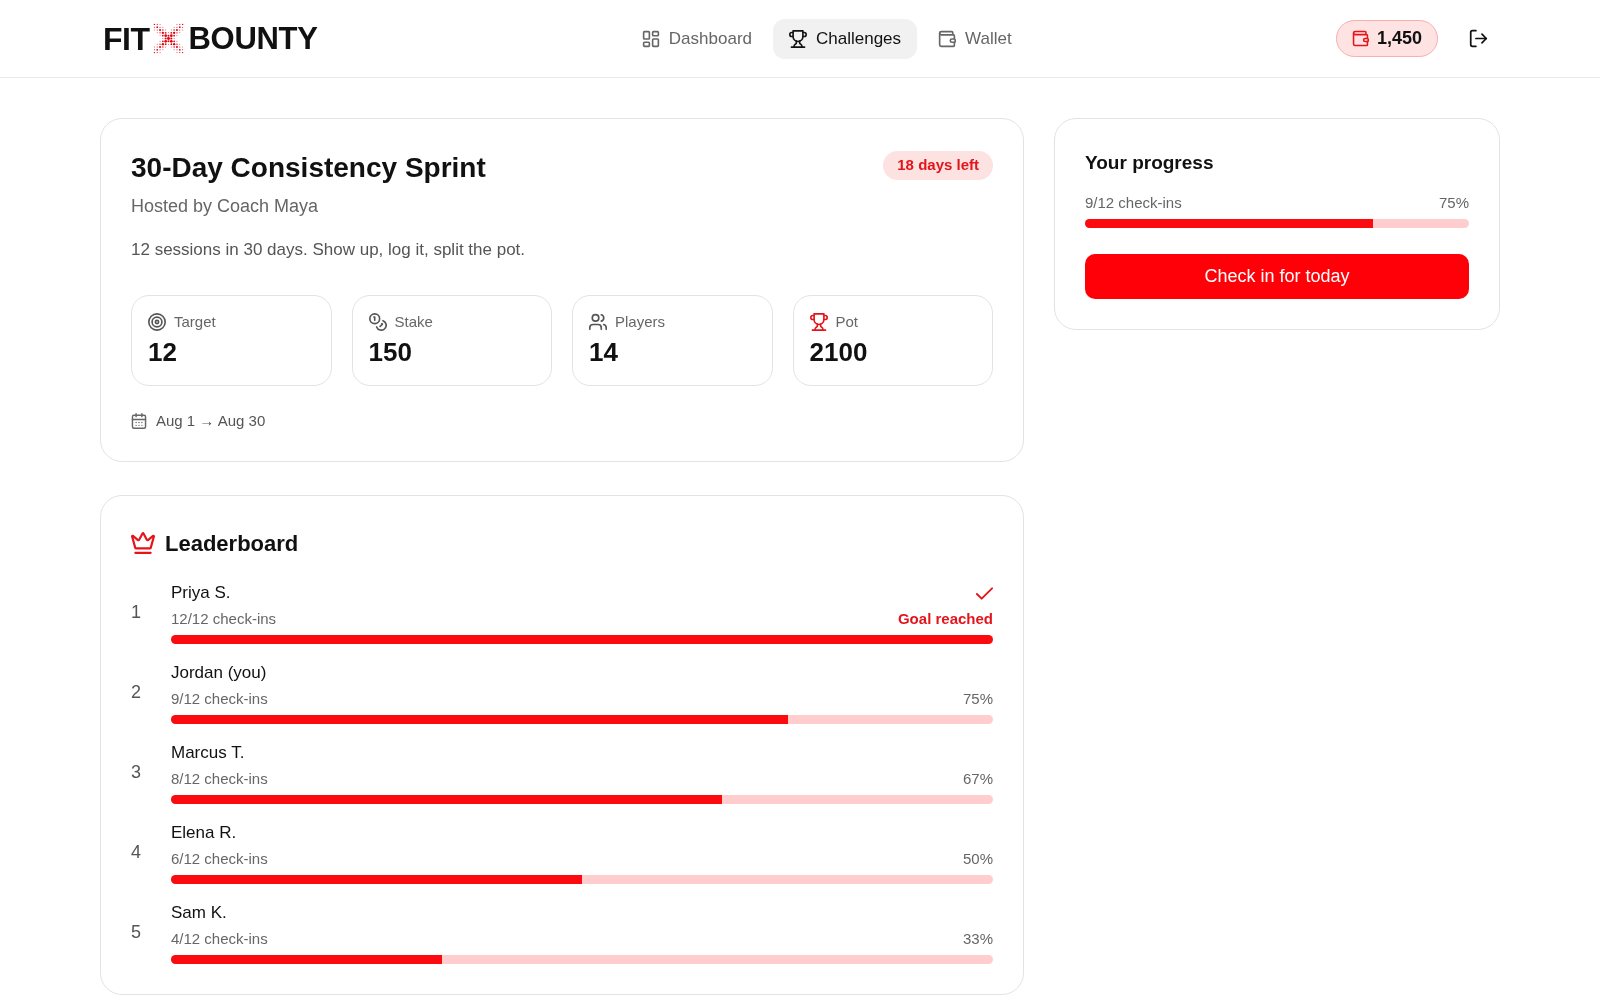  What do you see at coordinates (640, 321) in the screenshot?
I see `stat-label: Players` at bounding box center [640, 321].